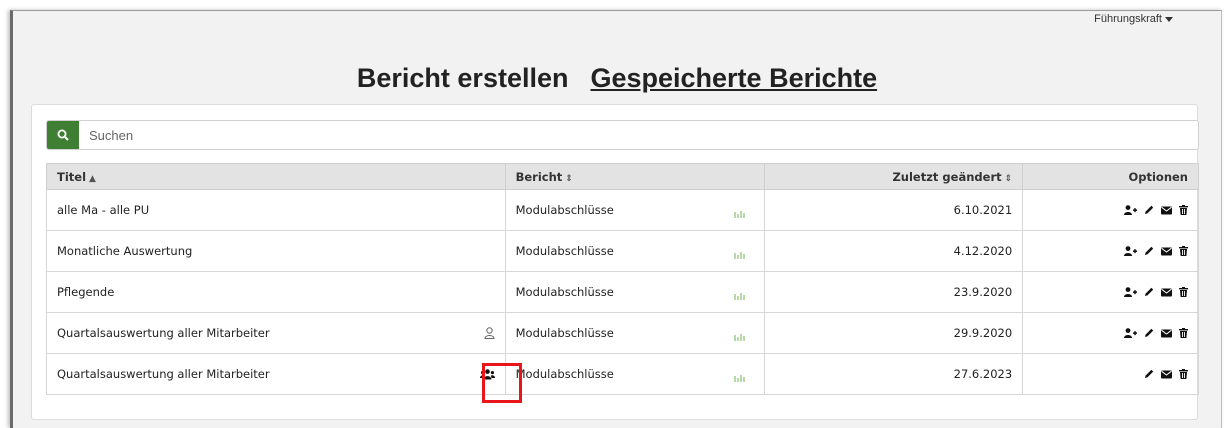 The image size is (1229, 428). I want to click on column-header-report: Bericht ⇕, so click(635, 176).